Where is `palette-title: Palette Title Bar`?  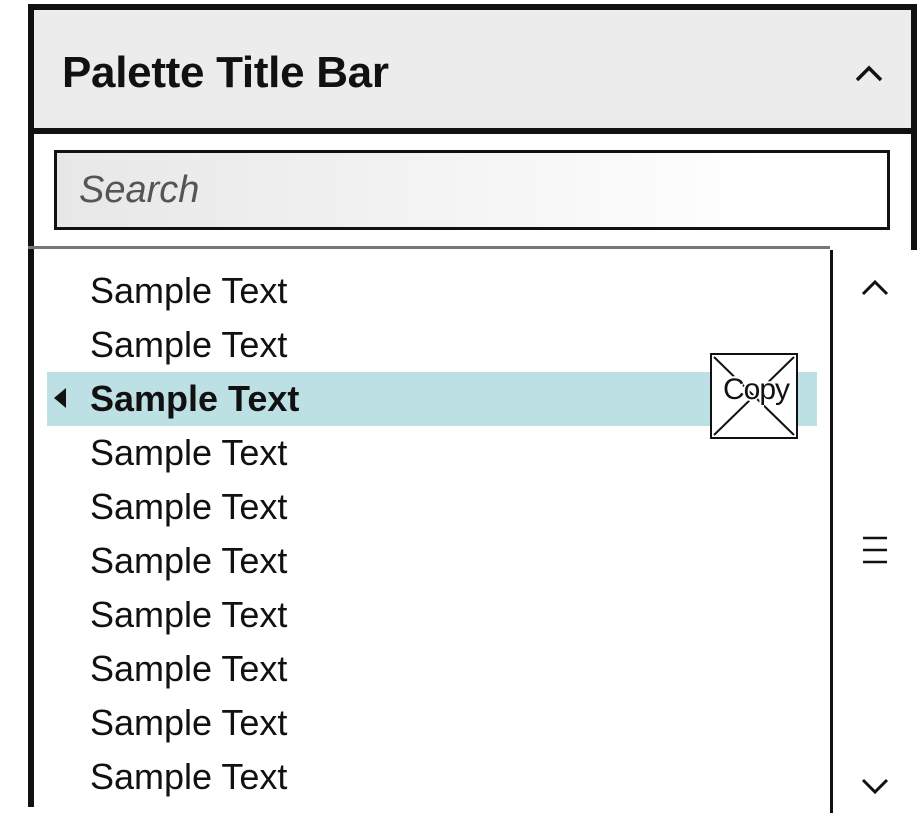
palette-title: Palette Title Bar is located at coordinates (225, 72).